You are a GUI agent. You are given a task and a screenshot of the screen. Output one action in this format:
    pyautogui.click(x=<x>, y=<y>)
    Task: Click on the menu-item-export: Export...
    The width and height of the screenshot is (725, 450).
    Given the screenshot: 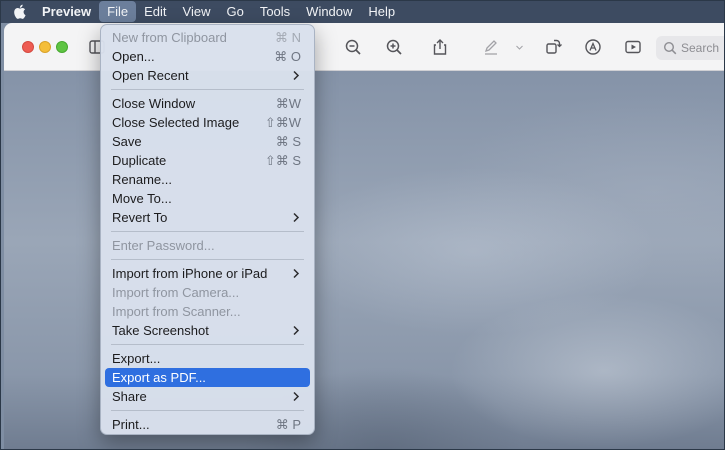 What is the action you would take?
    pyautogui.click(x=207, y=358)
    